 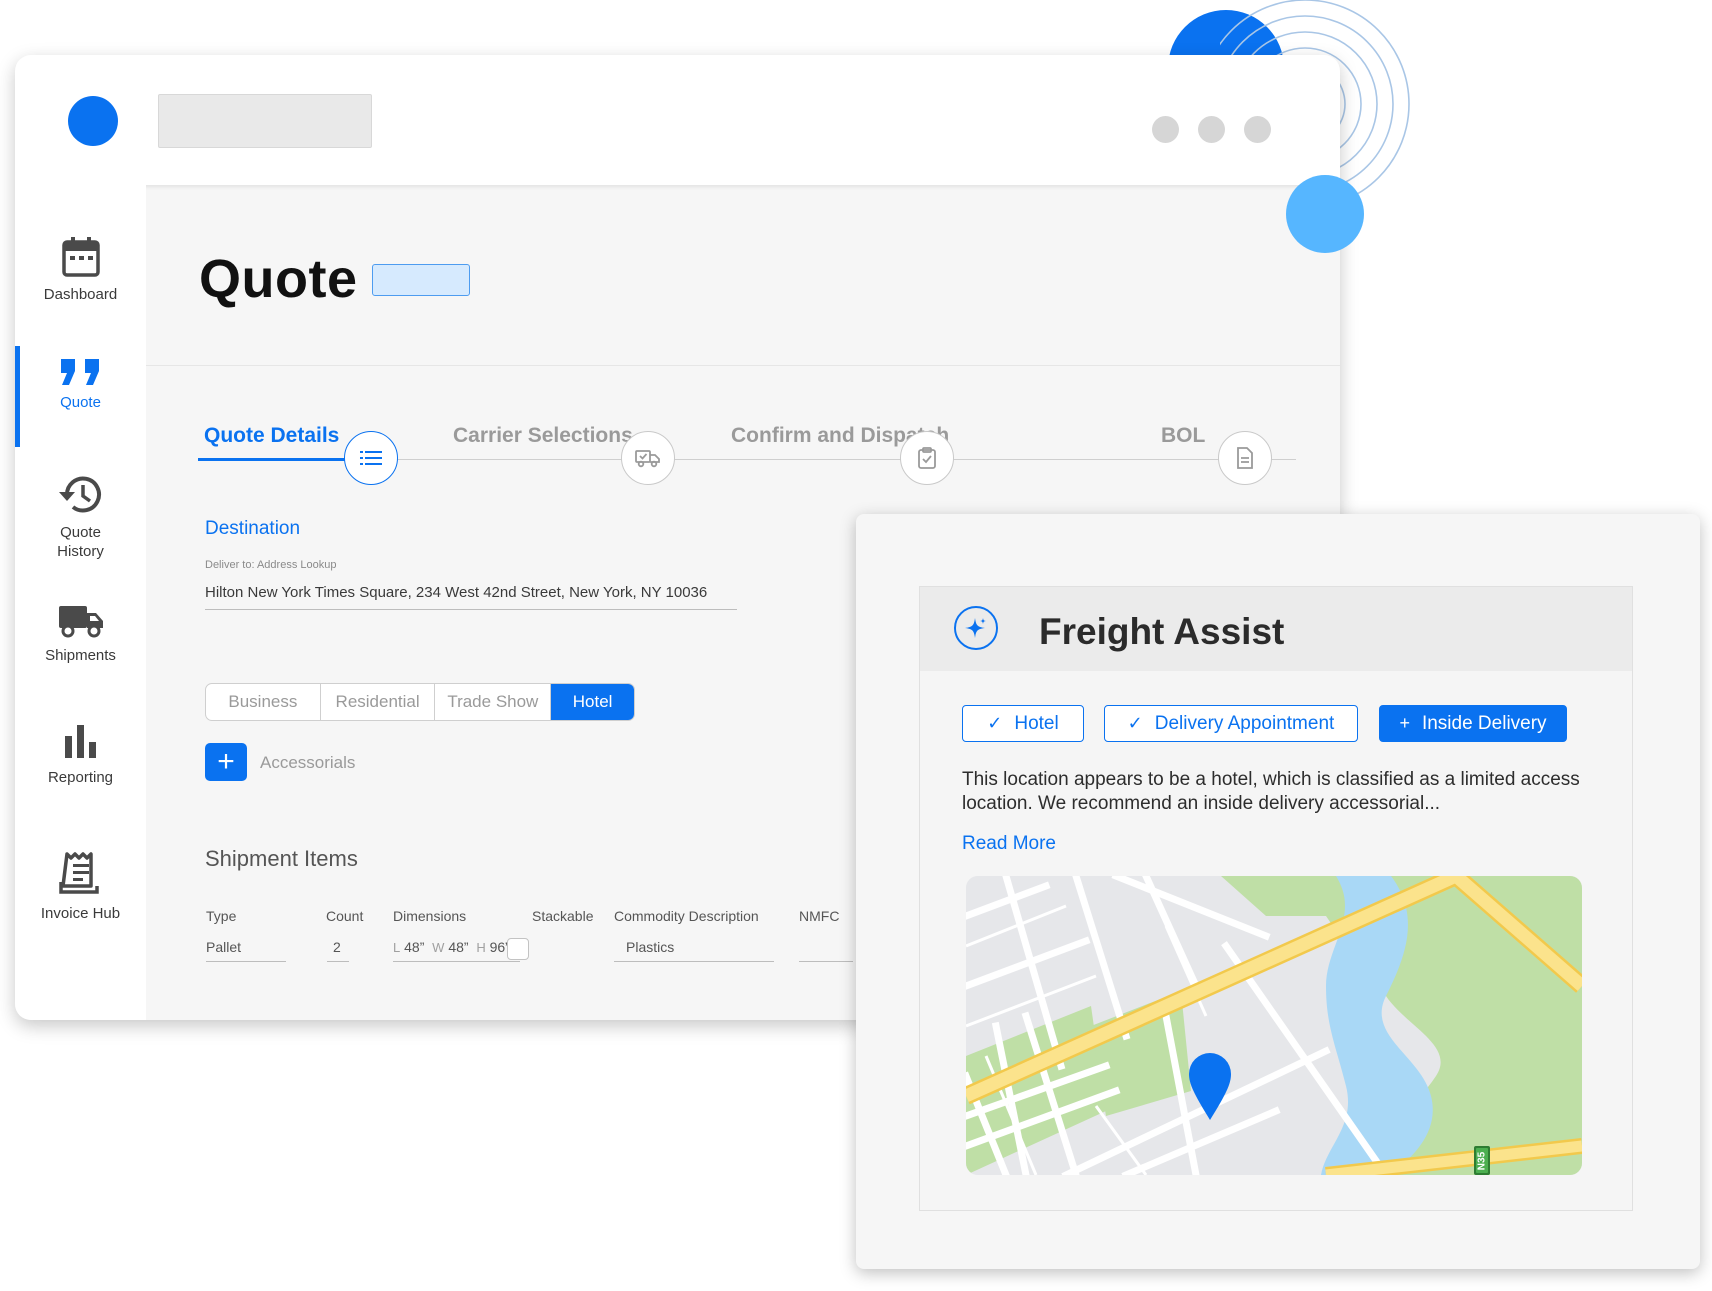 I want to click on item-nmfc-field, so click(x=826, y=961).